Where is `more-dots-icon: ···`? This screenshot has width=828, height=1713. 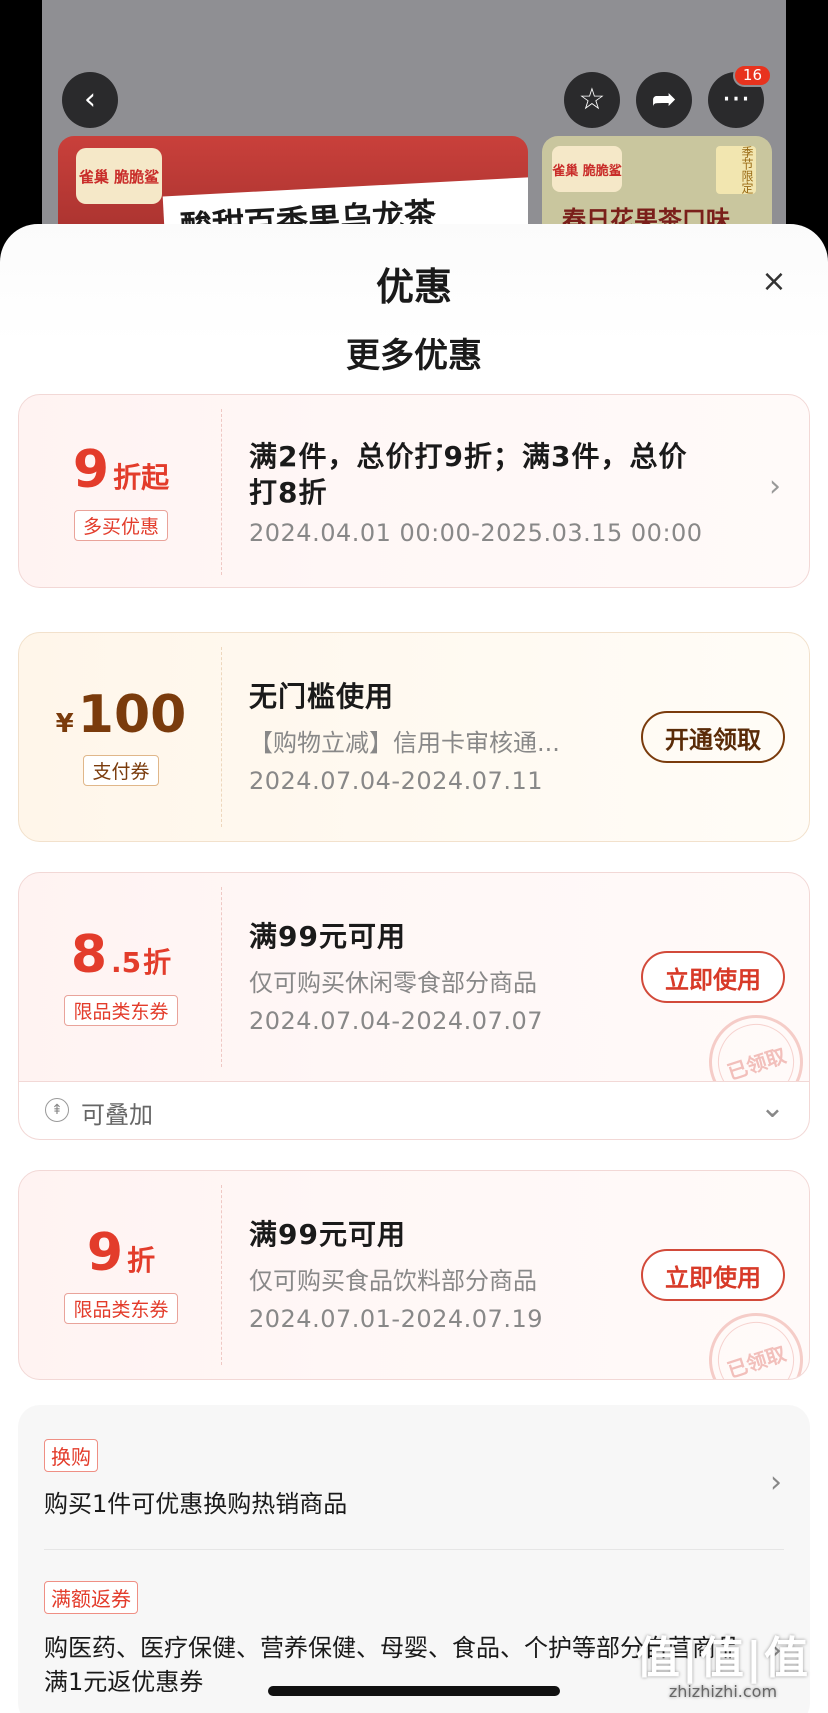
more-dots-icon: ··· is located at coordinates (736, 99).